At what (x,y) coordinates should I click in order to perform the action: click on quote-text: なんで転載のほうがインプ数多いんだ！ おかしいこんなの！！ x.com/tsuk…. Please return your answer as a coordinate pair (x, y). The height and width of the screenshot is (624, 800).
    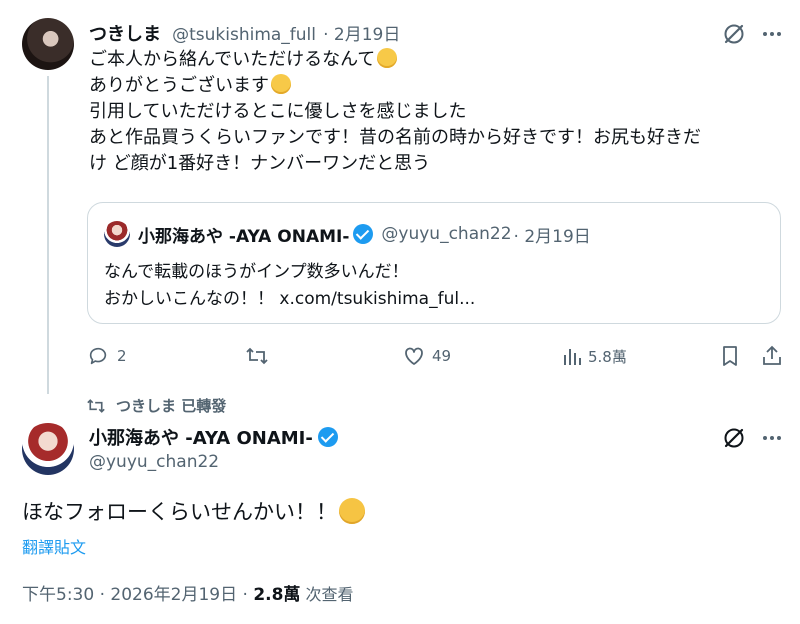
    Looking at the image, I should click on (289, 286).